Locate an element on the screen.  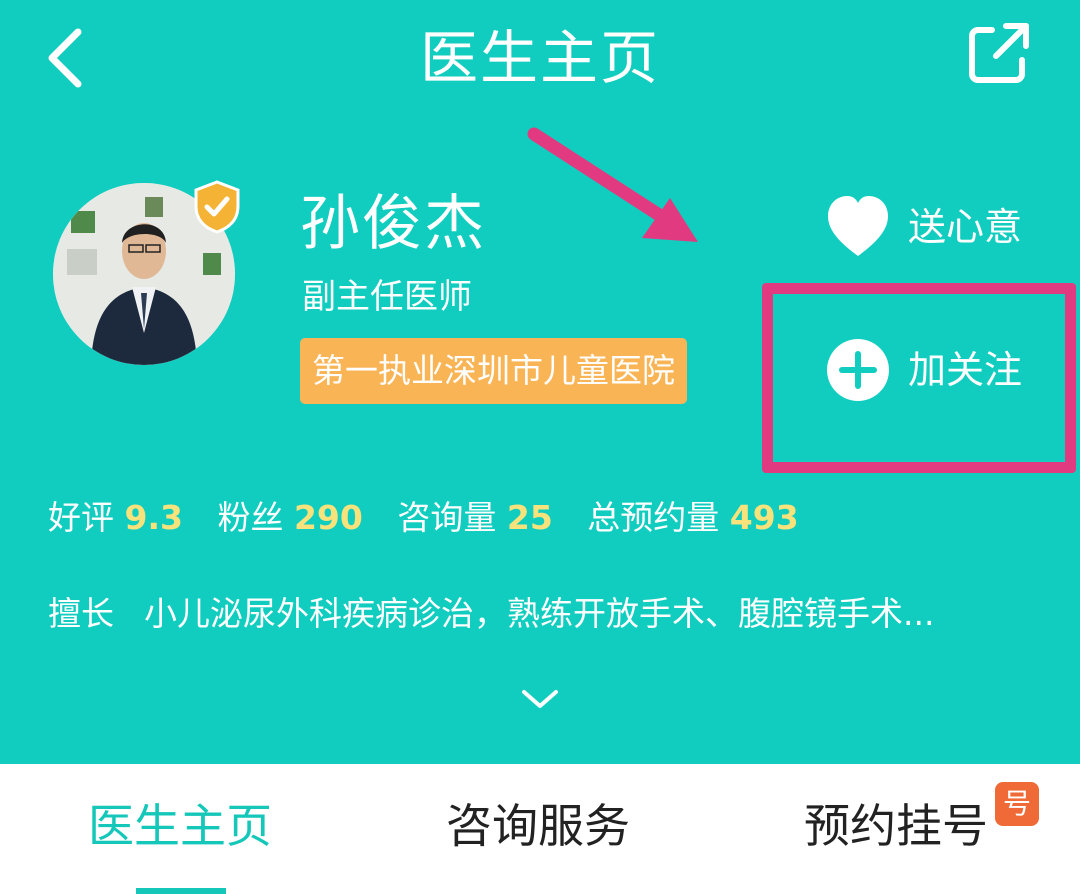
tab-appointment: 预约挂号 is located at coordinates (896, 826).